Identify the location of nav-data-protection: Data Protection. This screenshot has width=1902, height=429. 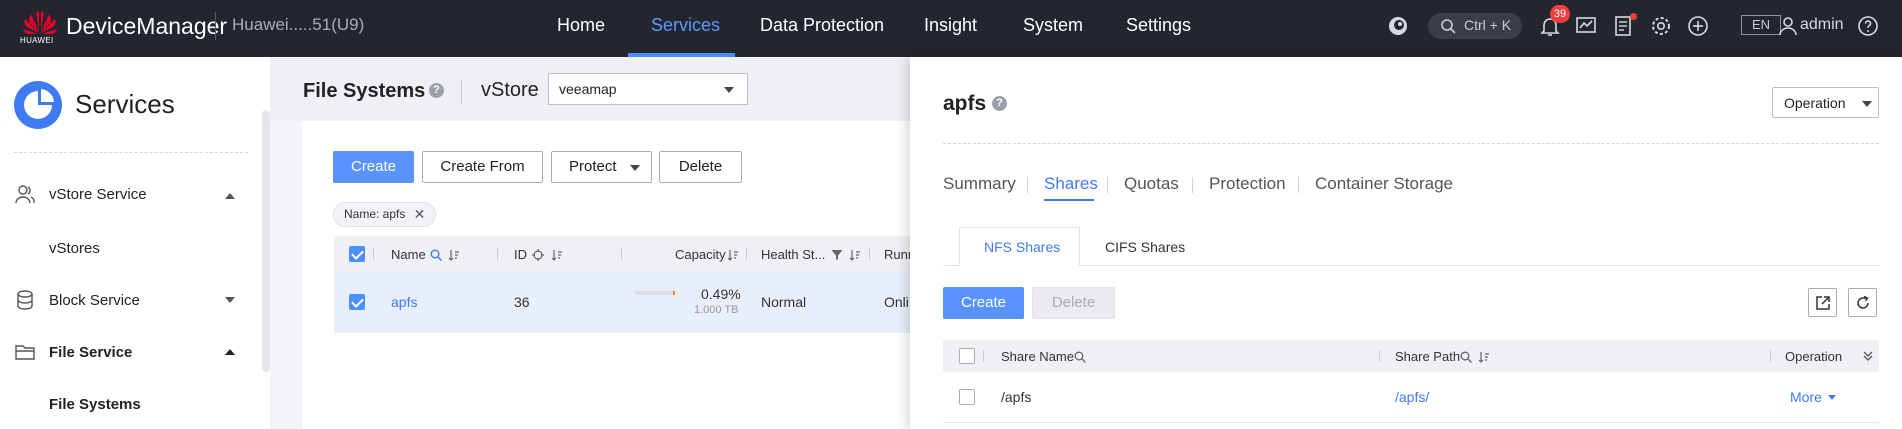
(822, 28).